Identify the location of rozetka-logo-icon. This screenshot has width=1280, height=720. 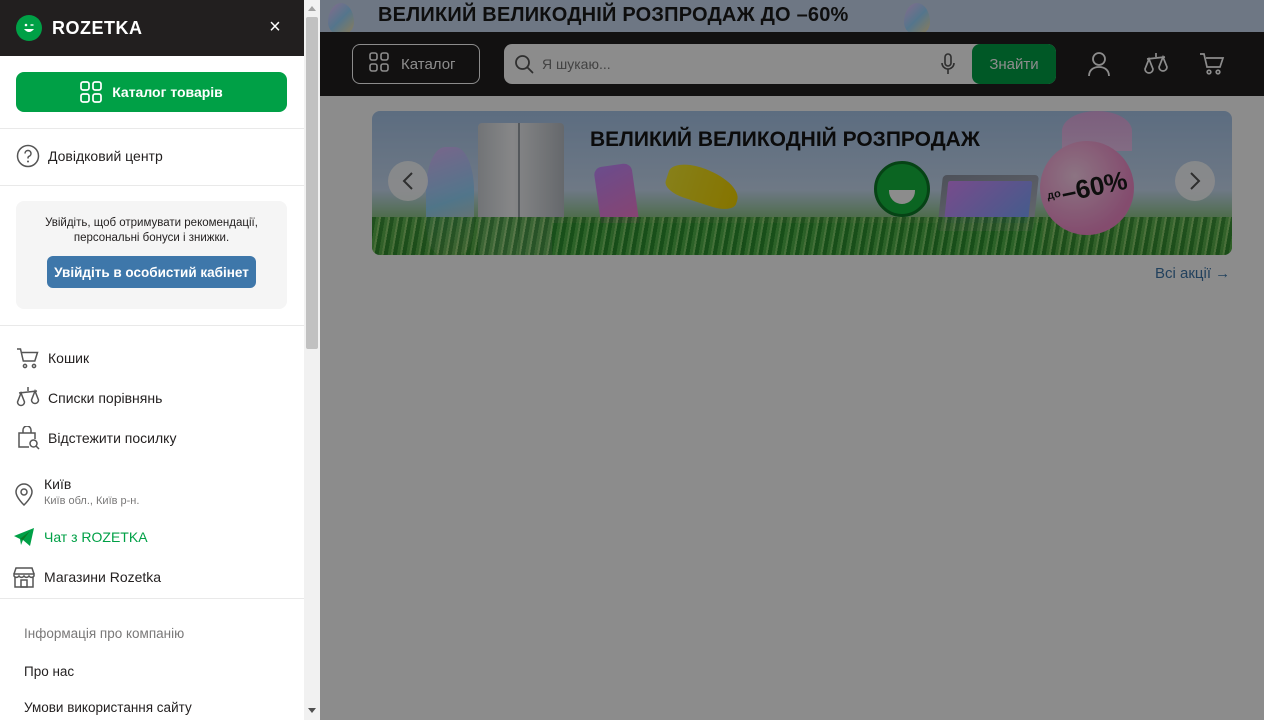
(29, 28).